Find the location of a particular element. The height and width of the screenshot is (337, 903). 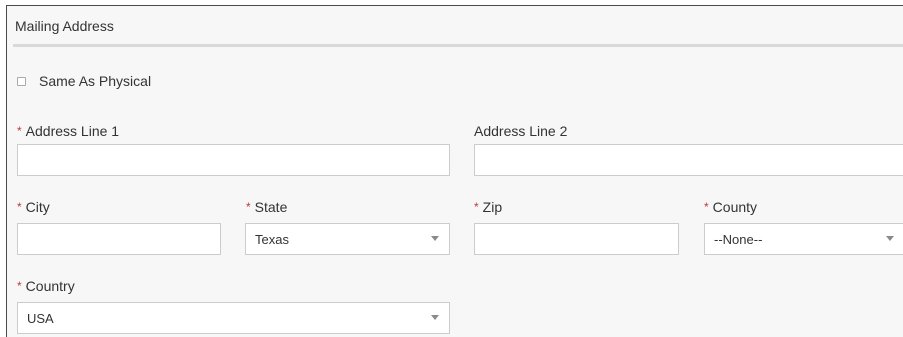

state-label: * State is located at coordinates (267, 207).